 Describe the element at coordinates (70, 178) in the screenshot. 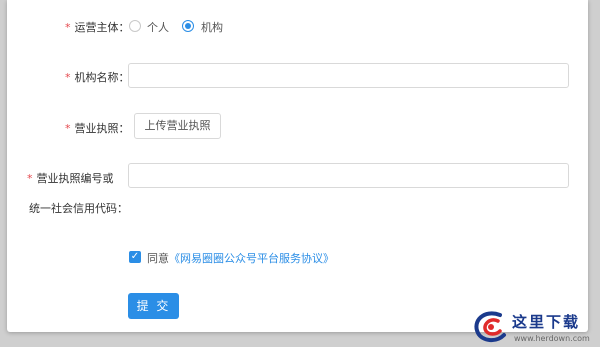

I see `license-number-label-line1: * 营业执照编号或` at that location.